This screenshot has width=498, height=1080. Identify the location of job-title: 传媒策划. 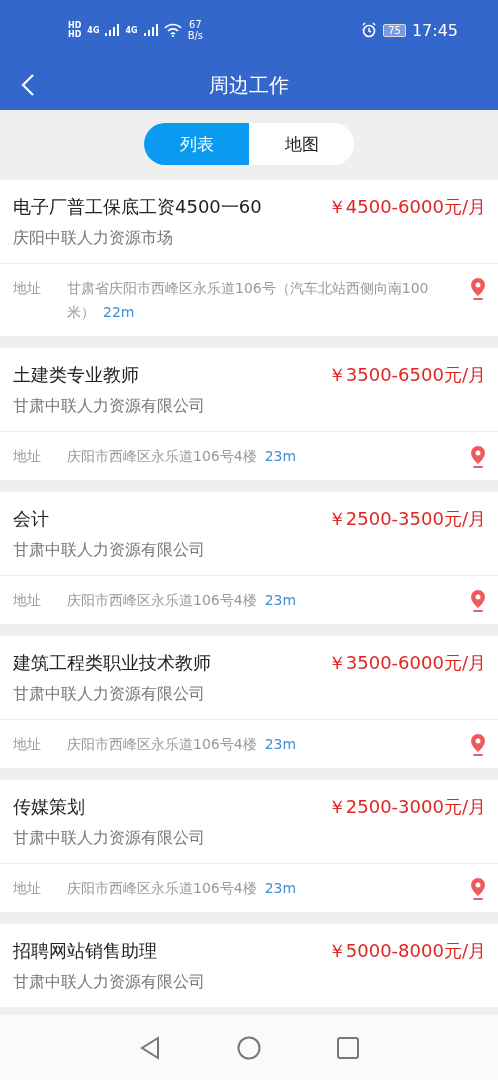
(49, 807).